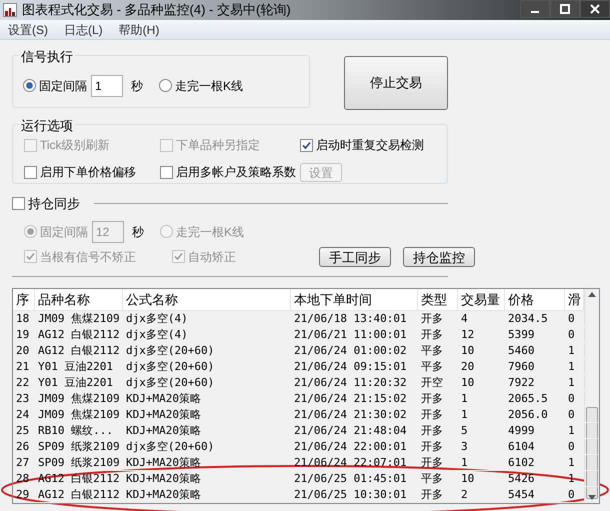  I want to click on table-cell-text: Y01 豆油2201, so click(75, 382).